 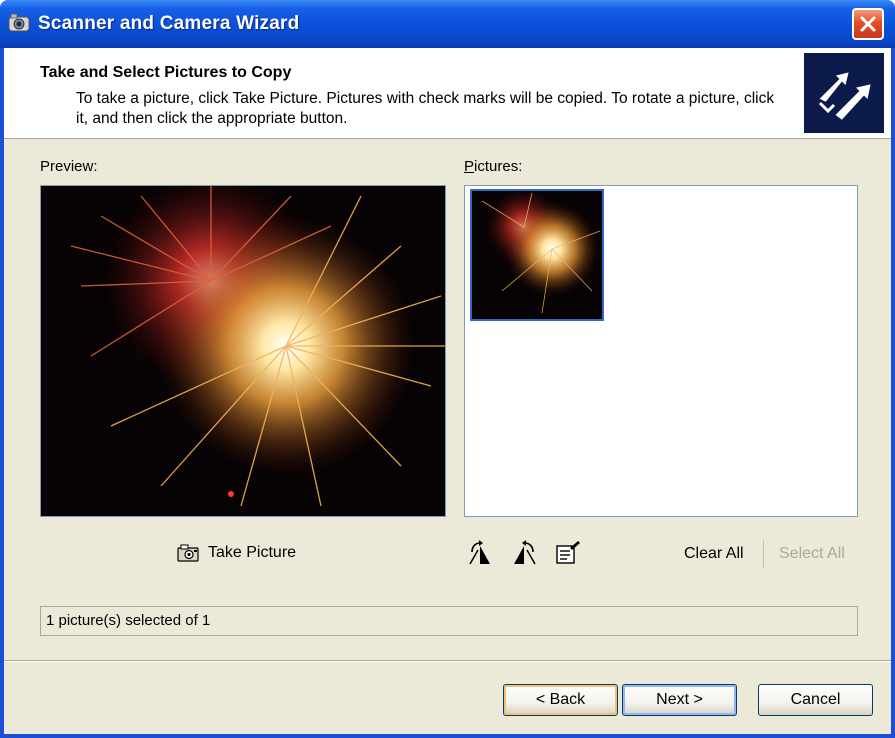 I want to click on preview-label: Preview:, so click(x=69, y=166).